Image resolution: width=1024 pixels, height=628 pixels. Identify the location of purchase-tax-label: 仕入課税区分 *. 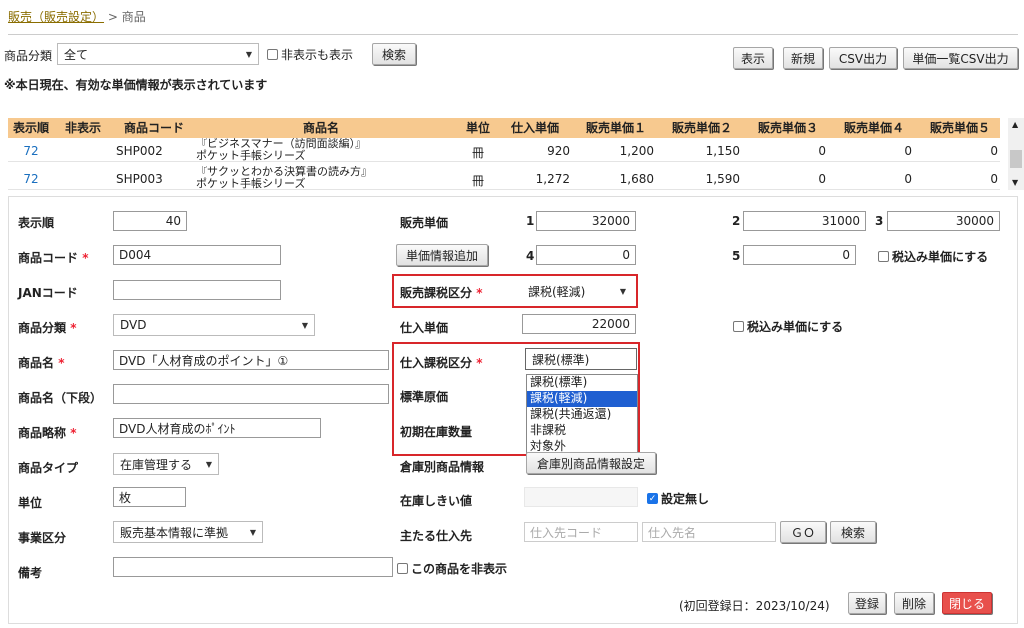
(441, 363).